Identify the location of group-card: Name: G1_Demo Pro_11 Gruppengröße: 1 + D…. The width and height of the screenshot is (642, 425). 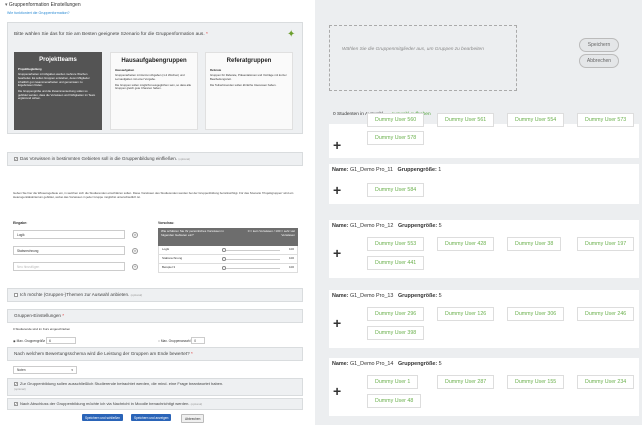
(484, 184).